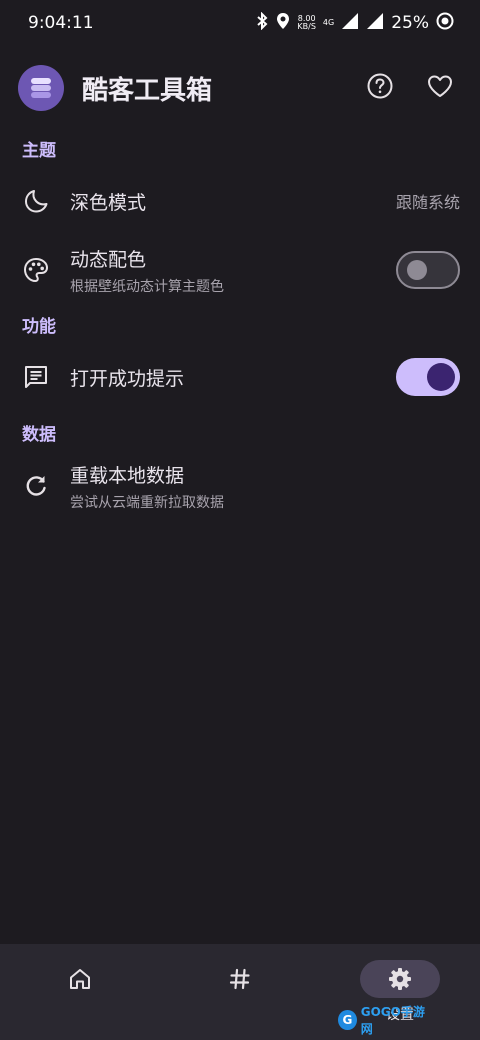  I want to click on status-bar: 9:04:11 8.00 KB/S 4G 25%, so click(240, 23).